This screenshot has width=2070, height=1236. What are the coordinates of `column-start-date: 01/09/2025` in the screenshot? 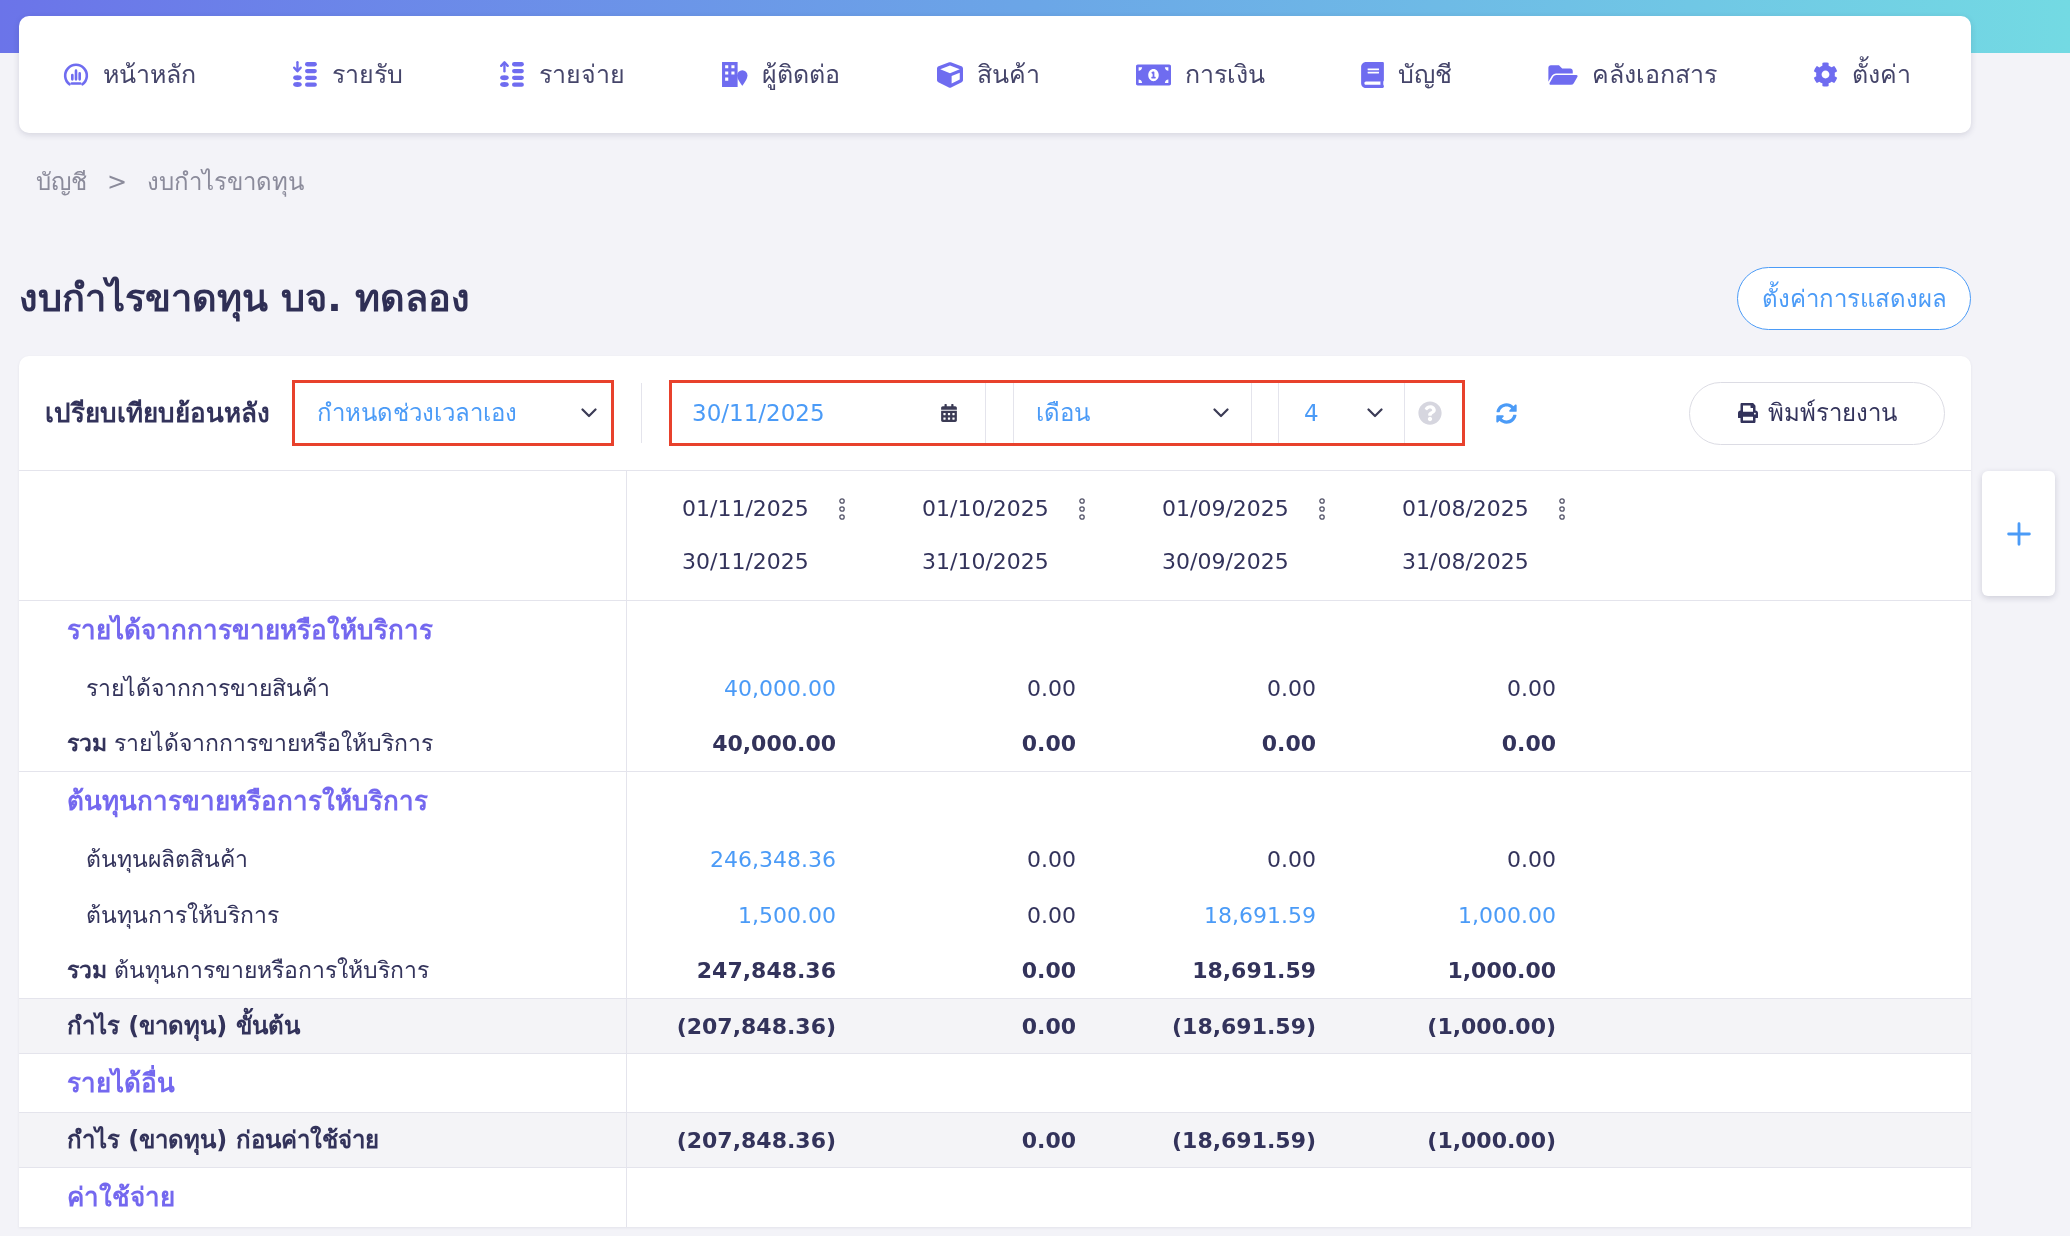 It's located at (1225, 509).